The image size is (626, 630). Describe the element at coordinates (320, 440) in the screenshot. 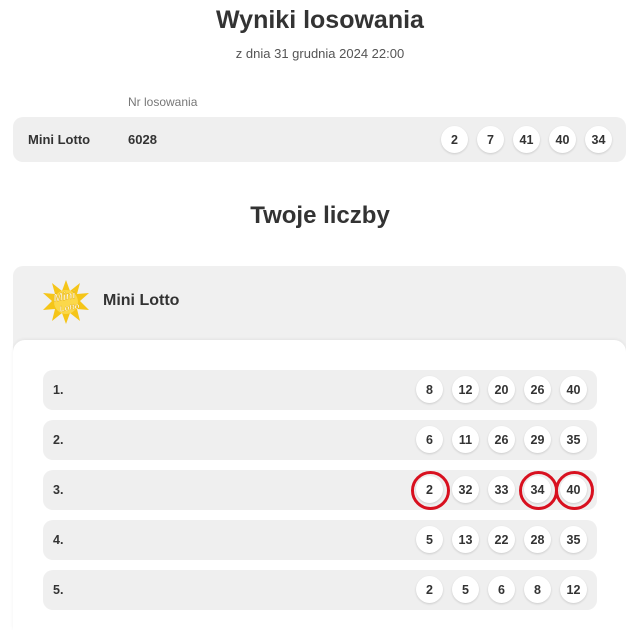

I see `bet-row: 2. 6 11 26 29 35` at that location.